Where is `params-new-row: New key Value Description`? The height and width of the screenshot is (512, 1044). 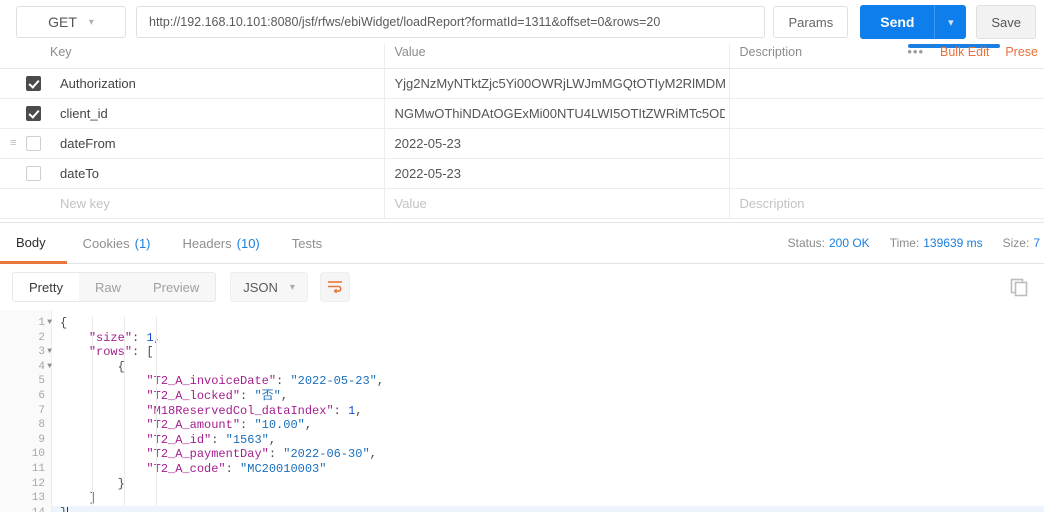 params-new-row: New key Value Description is located at coordinates (522, 203).